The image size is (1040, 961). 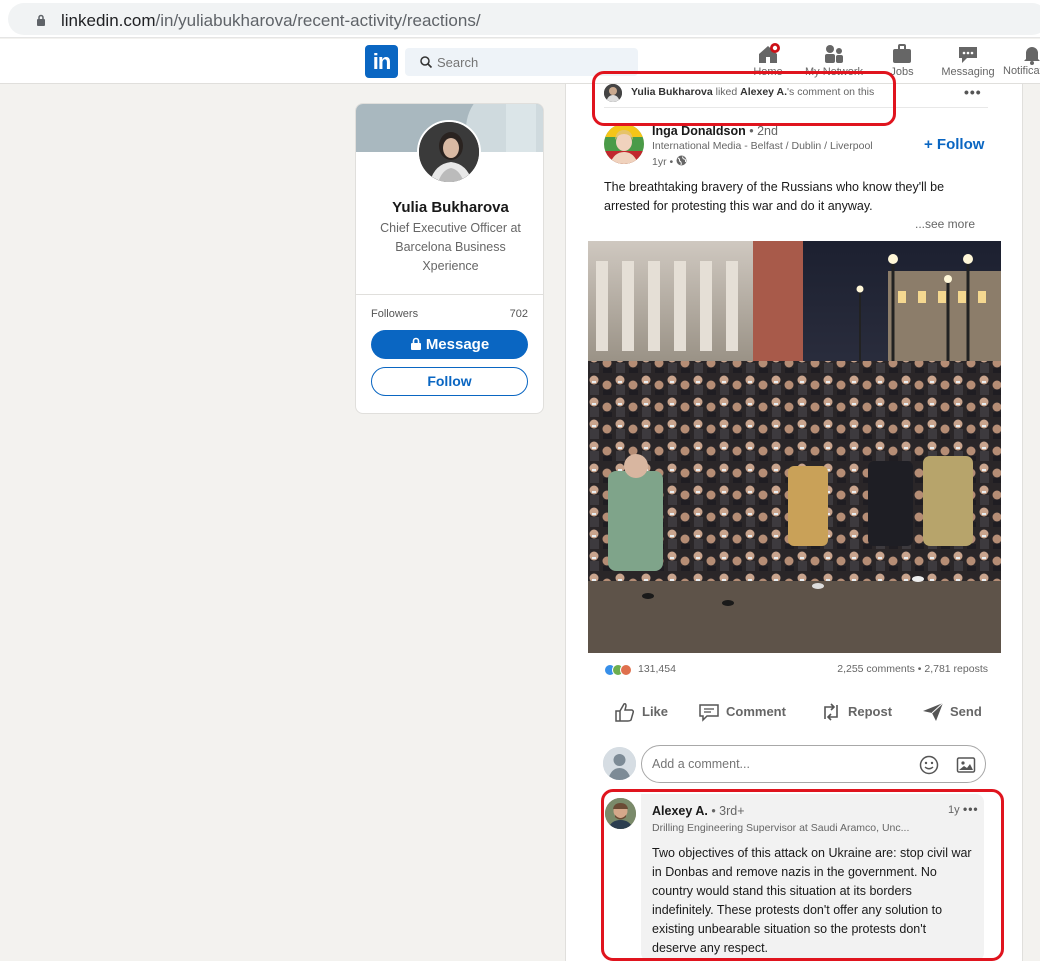 I want to click on post-timestamp: 1yr •, so click(x=669, y=161).